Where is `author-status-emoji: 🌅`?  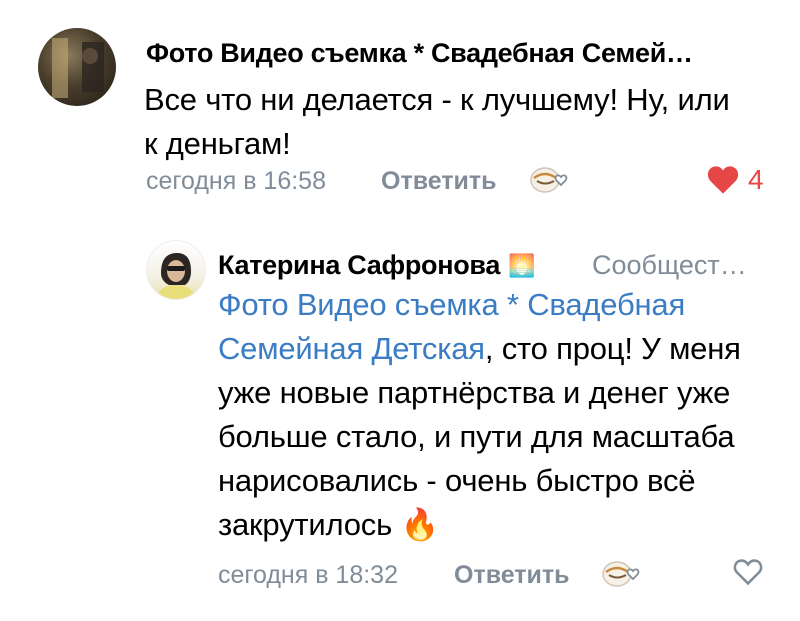 author-status-emoji: 🌅 is located at coordinates (522, 265).